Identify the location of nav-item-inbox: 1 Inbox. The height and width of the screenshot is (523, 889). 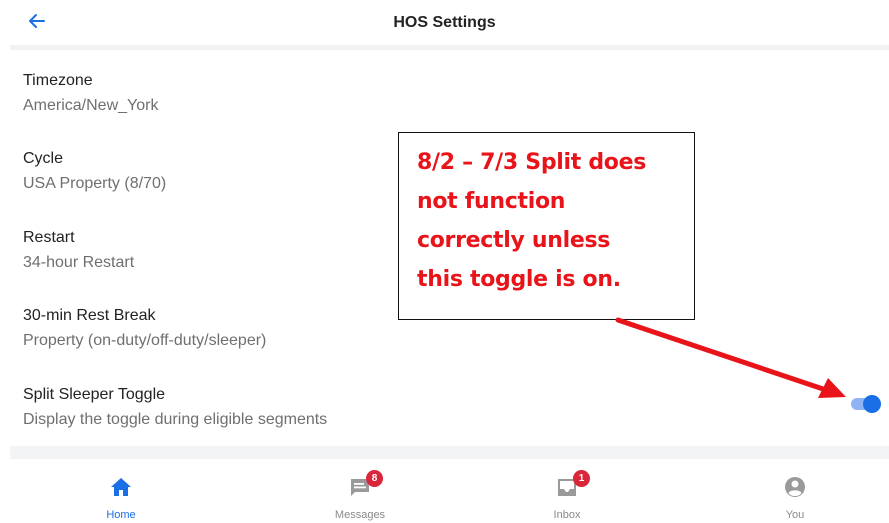
(567, 491).